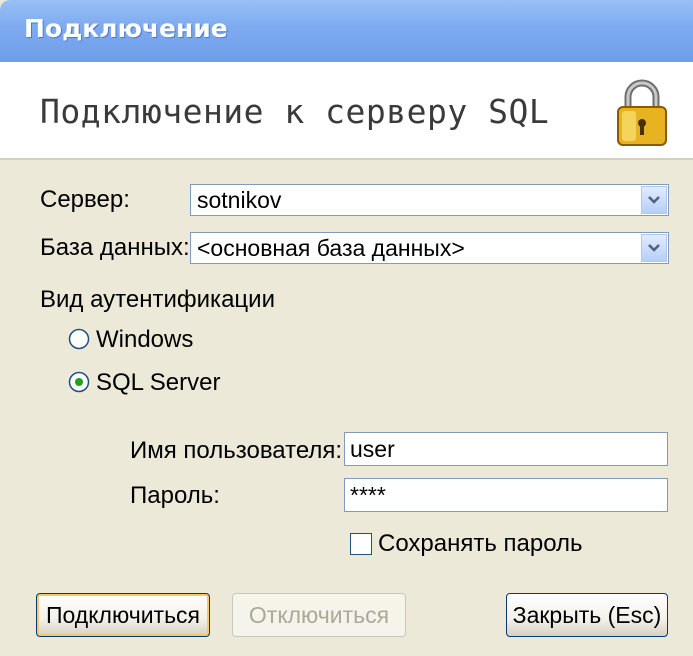  I want to click on auth-type-label: Вид аутентификации, so click(157, 299).